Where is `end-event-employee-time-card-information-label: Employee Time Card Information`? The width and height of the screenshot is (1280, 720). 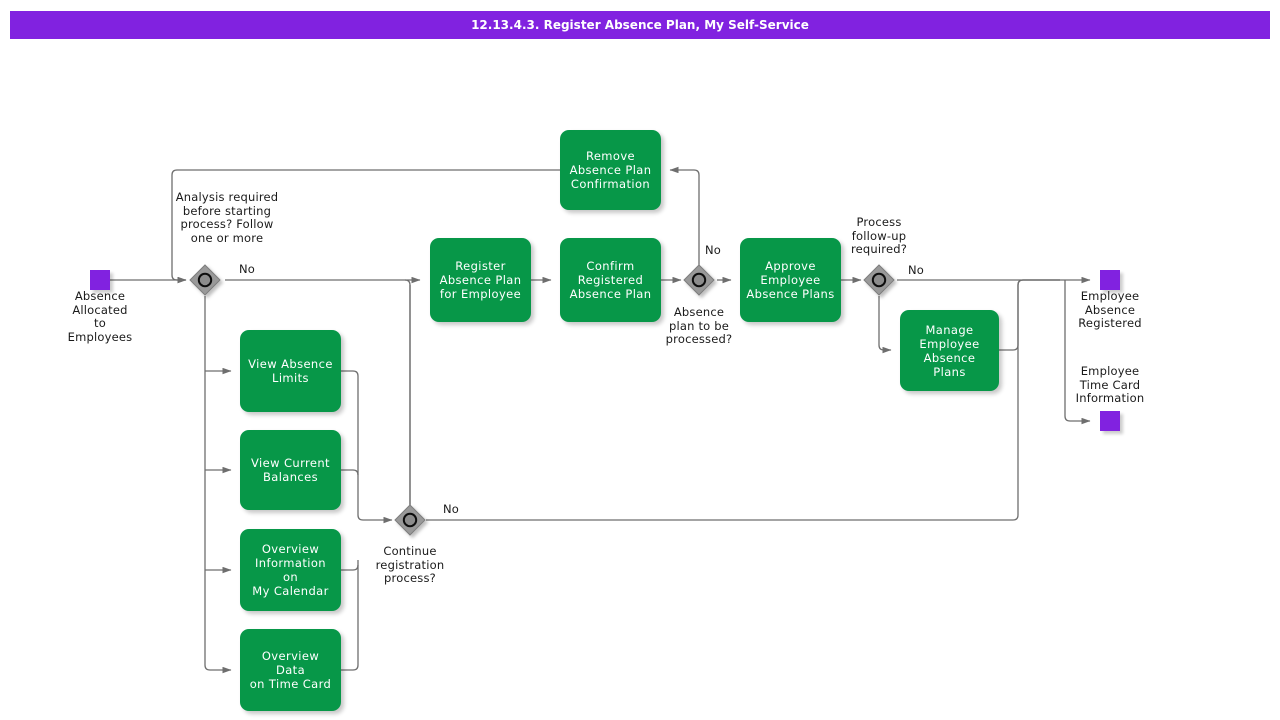
end-event-employee-time-card-information-label: Employee Time Card Information is located at coordinates (1110, 384).